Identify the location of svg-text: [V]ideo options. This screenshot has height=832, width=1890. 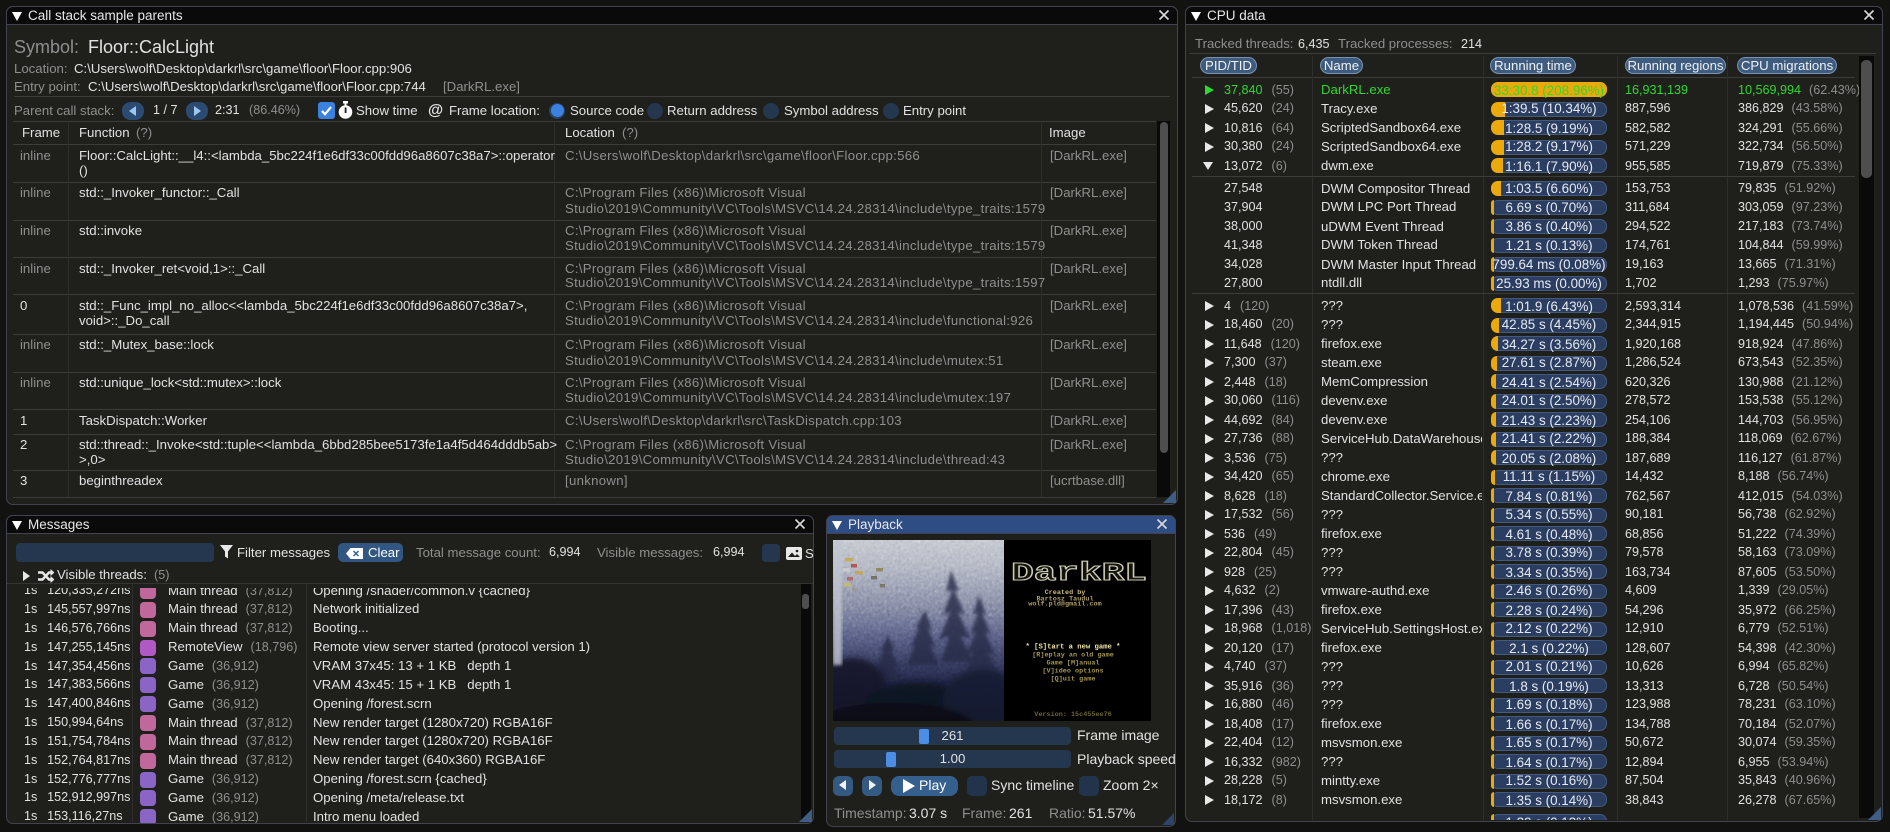
(1072, 672).